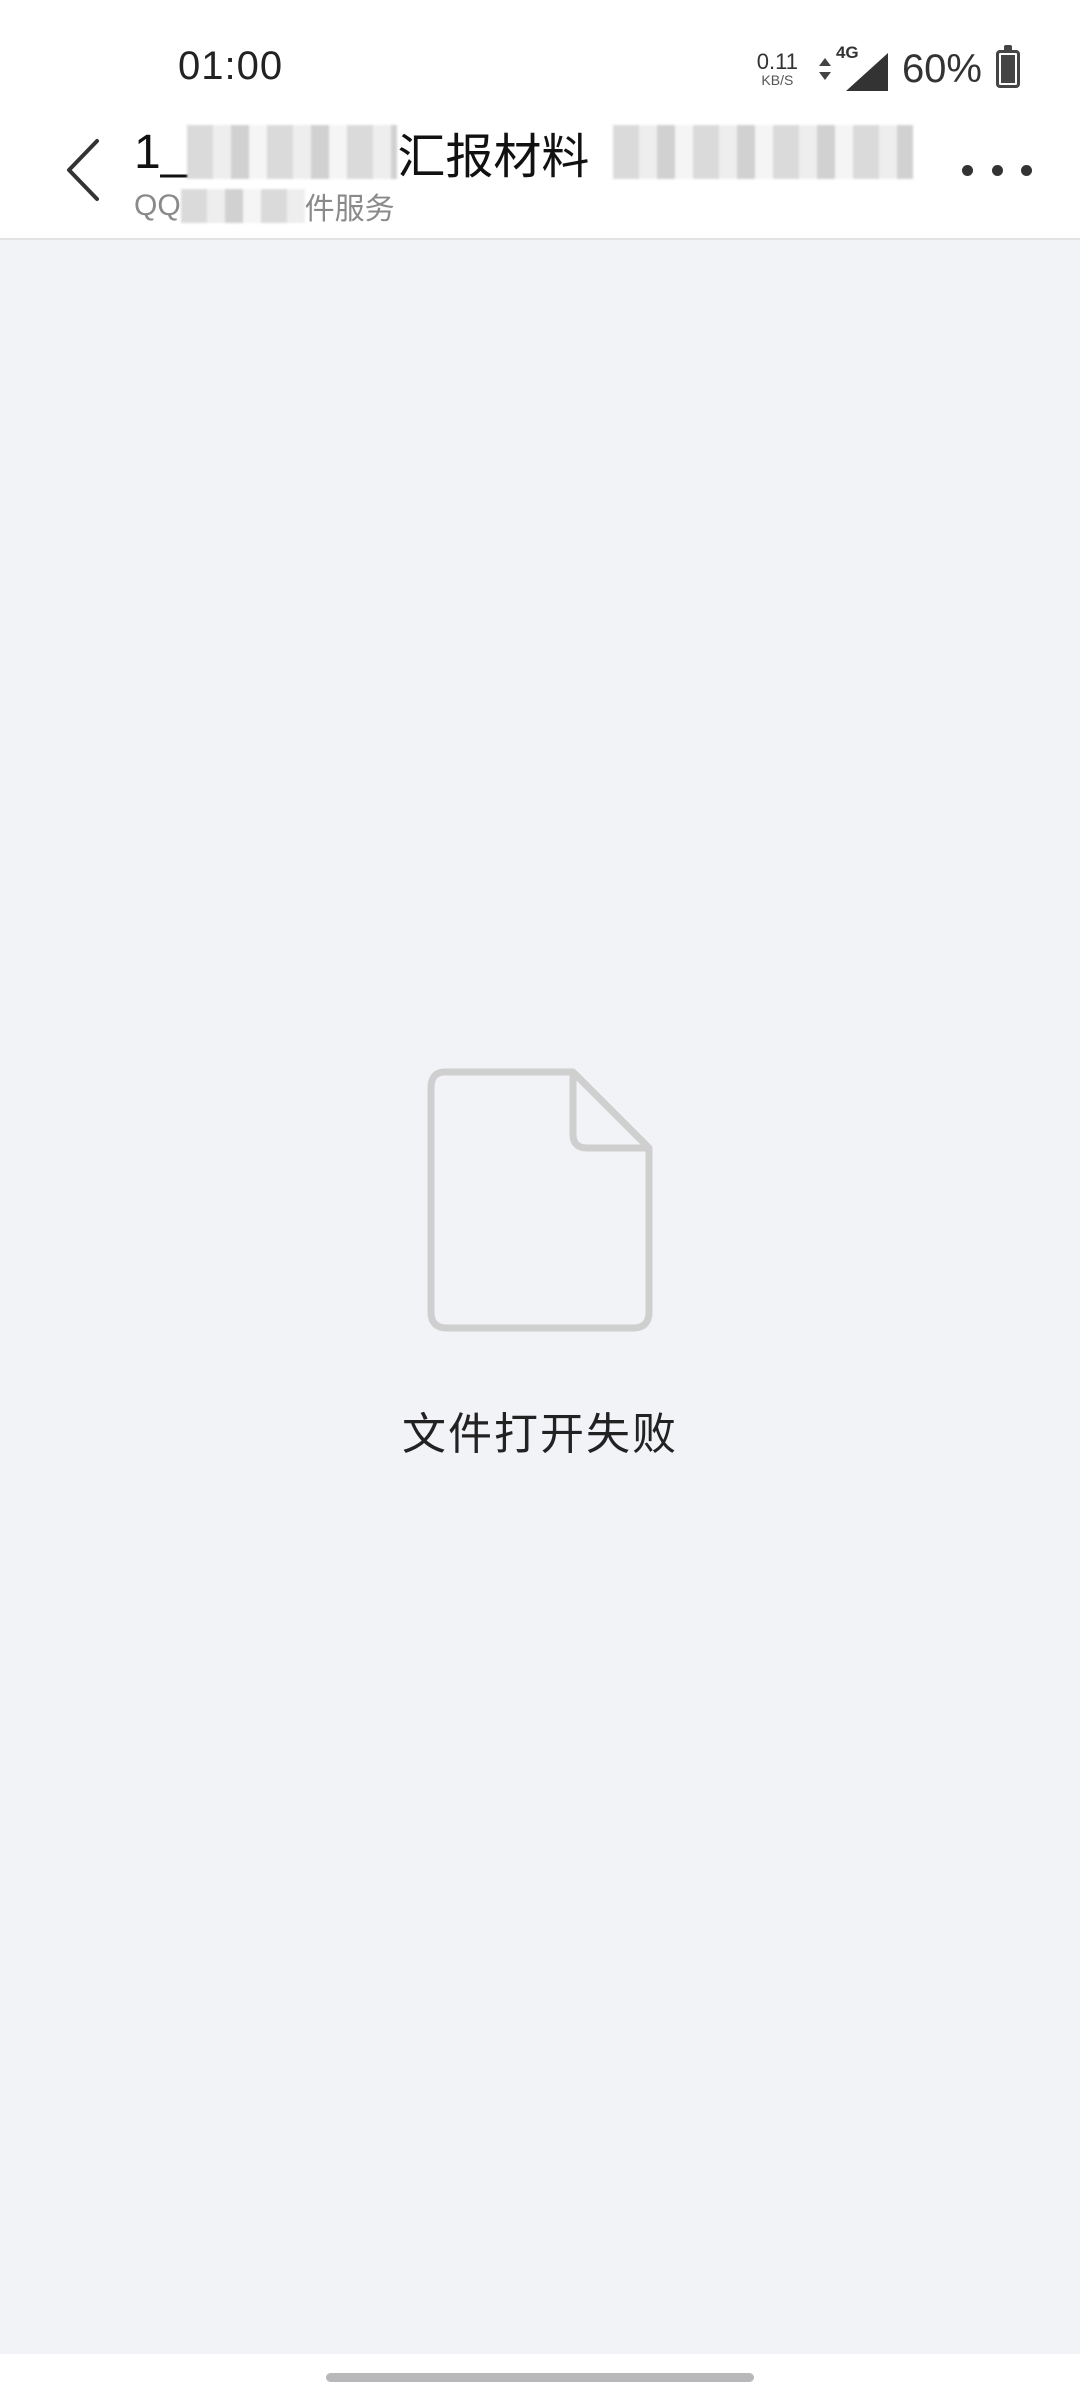  I want to click on more-options-button, so click(997, 170).